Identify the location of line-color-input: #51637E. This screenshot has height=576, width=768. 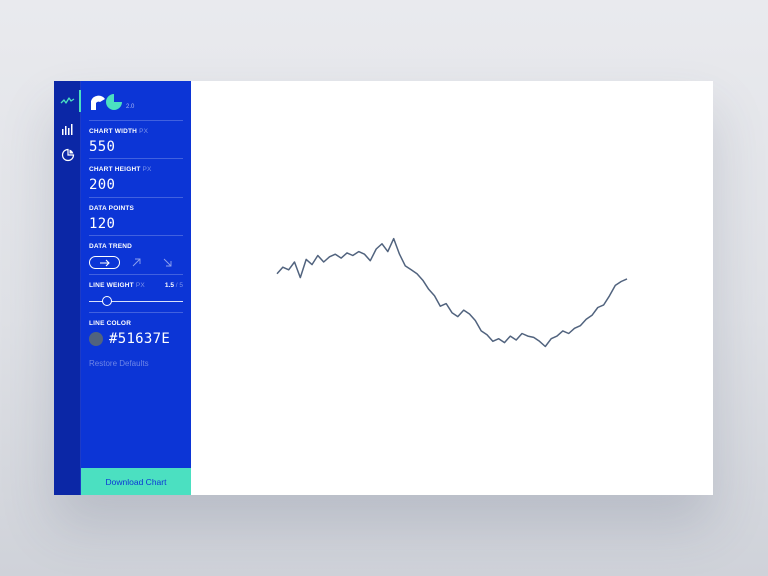
(139, 339).